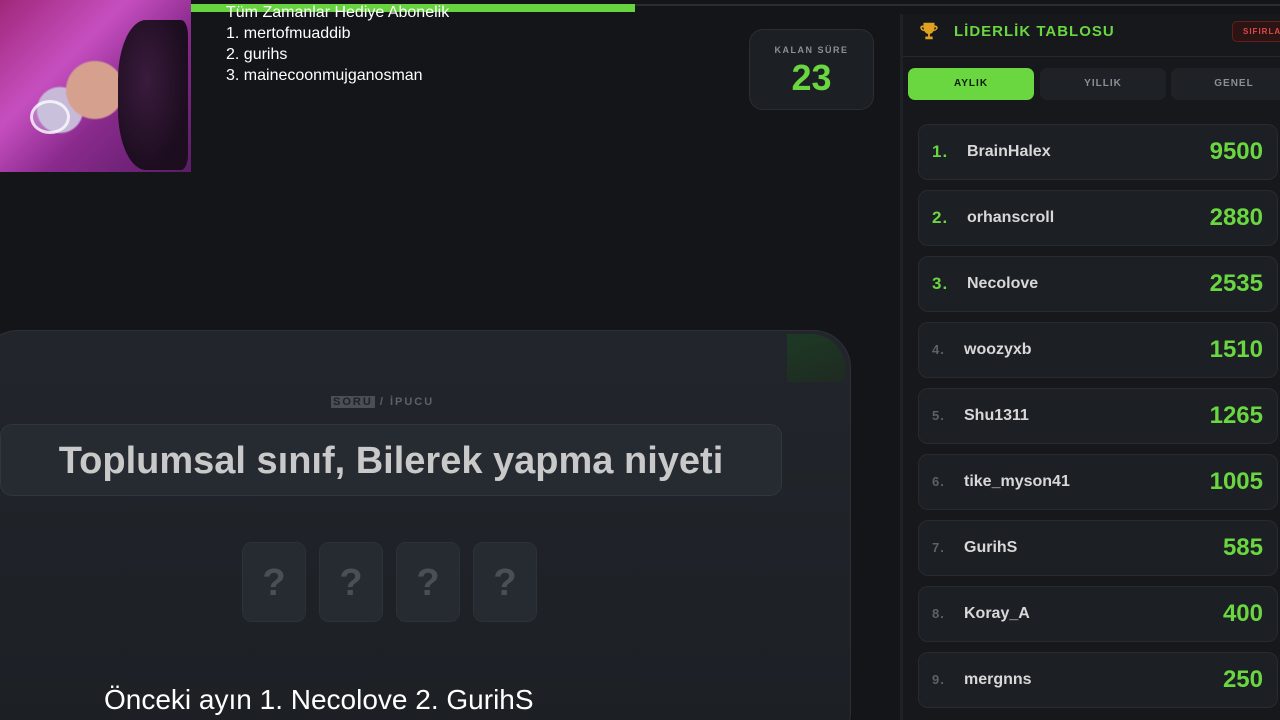 The width and height of the screenshot is (1280, 720). I want to click on row-score: 2880, so click(1236, 217).